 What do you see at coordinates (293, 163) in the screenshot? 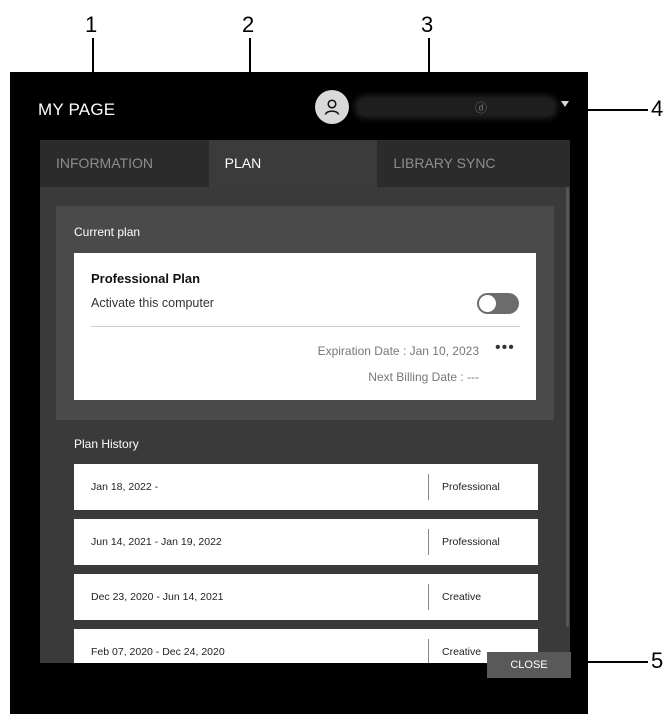
I see `tab-plan: PLAN` at bounding box center [293, 163].